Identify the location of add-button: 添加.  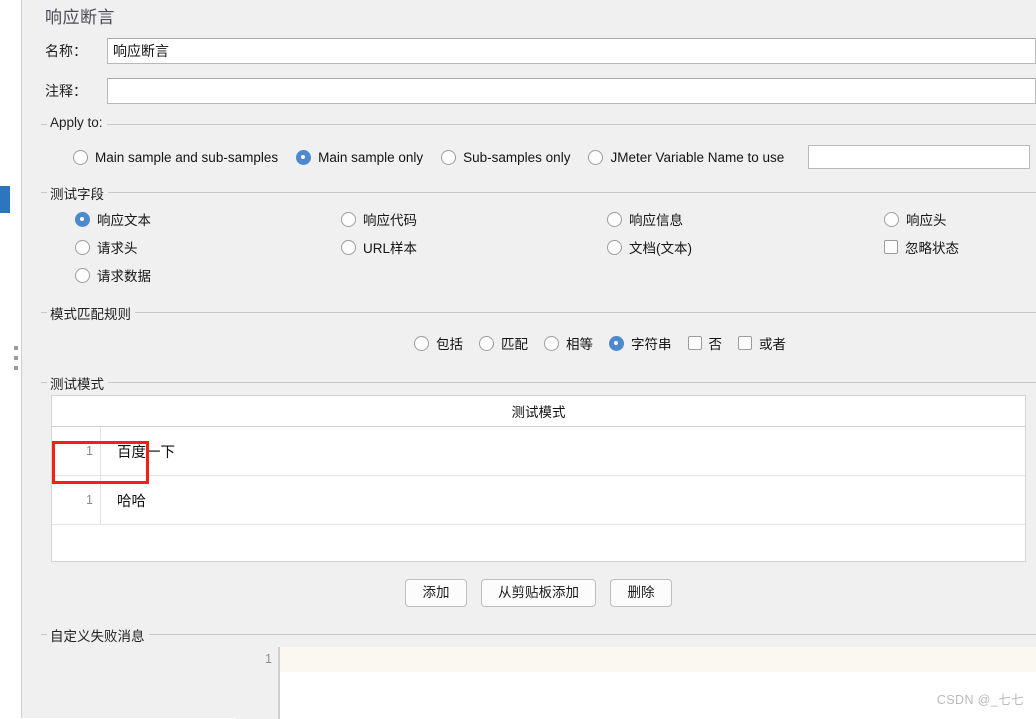
(436, 593).